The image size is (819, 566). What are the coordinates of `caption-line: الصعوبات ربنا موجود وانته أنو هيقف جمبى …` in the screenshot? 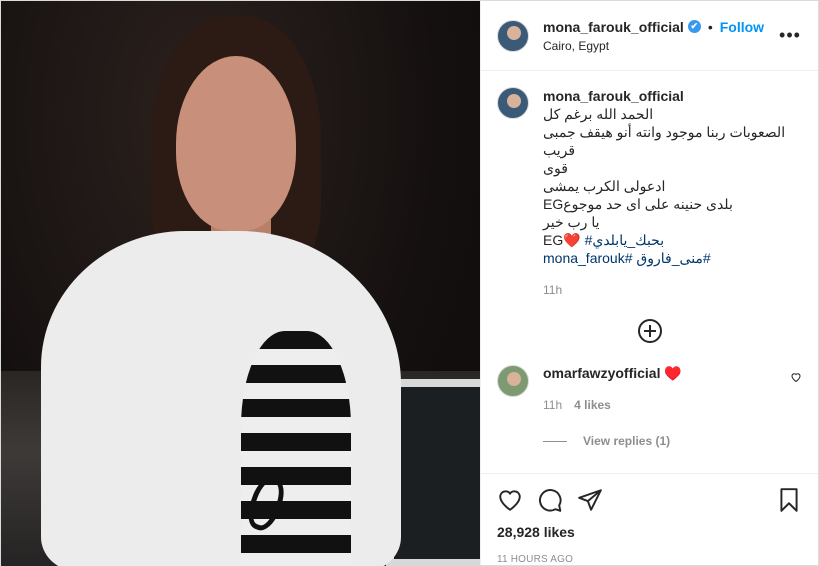 It's located at (664, 141).